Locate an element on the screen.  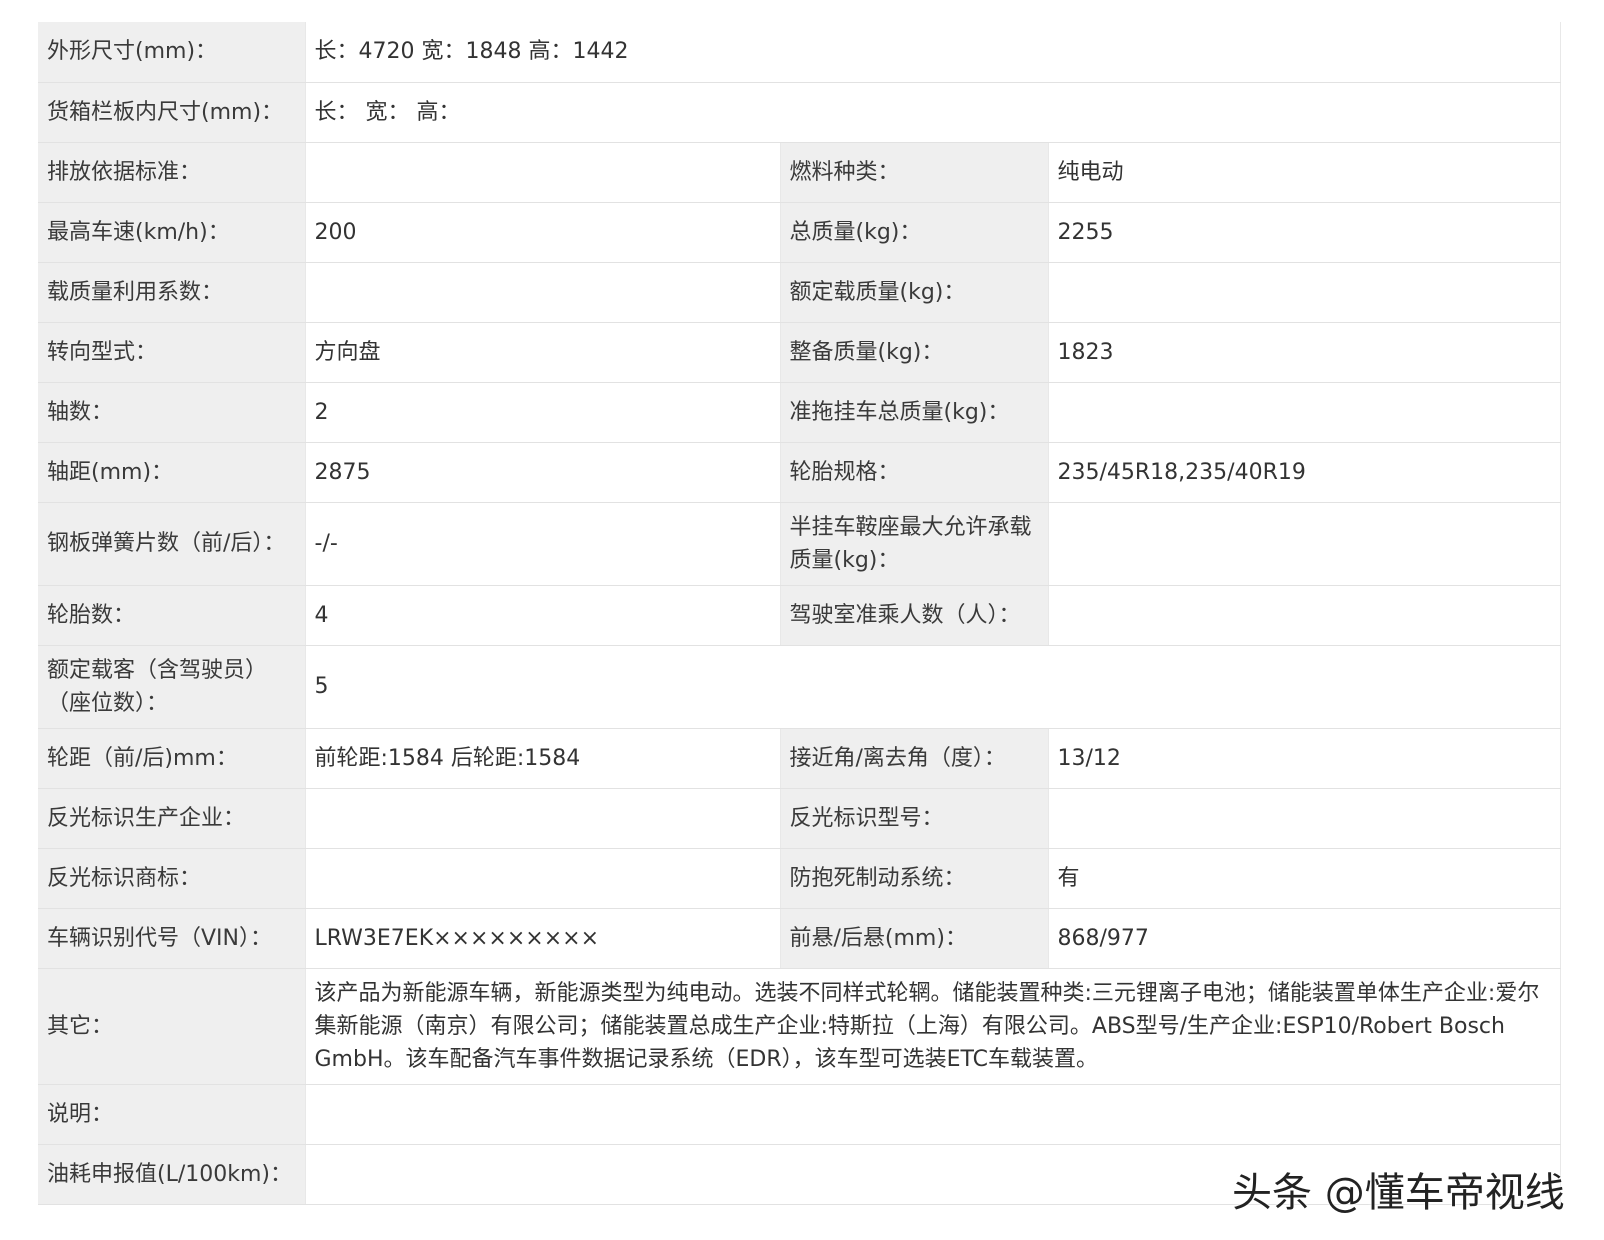
row-value-2: 1823 is located at coordinates (1304, 352).